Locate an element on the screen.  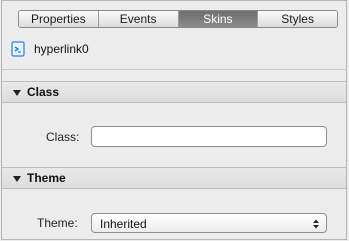
up-down-arrows-icon is located at coordinates (316, 223).